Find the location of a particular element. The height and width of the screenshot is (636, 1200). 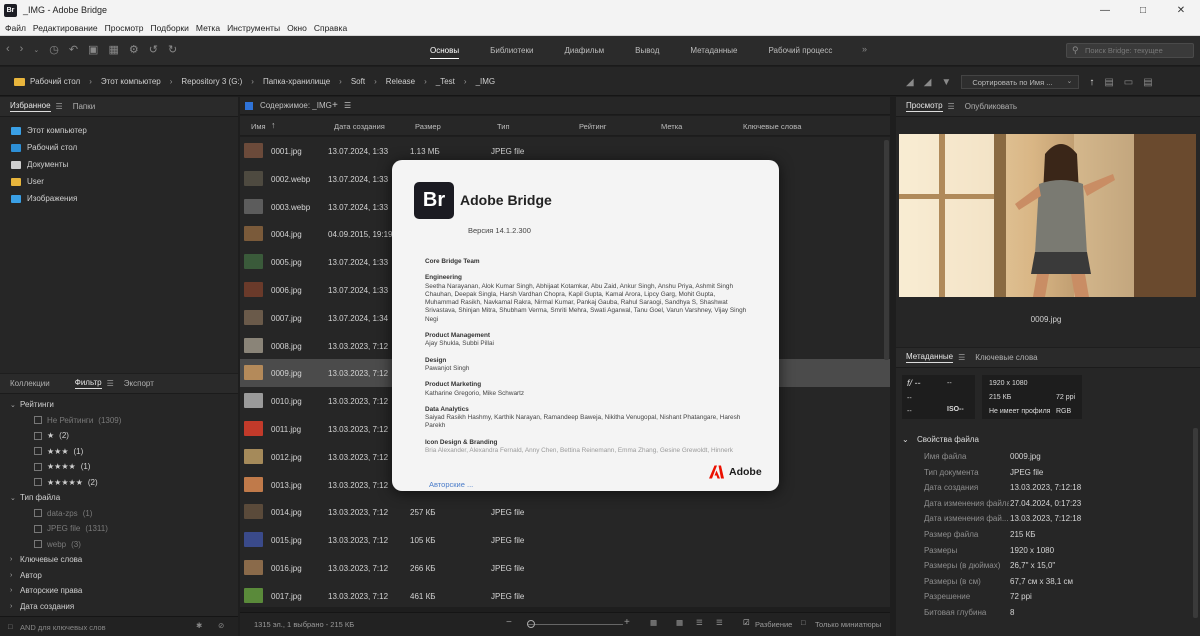

clear-filter-icon: ⊘ is located at coordinates (221, 625).